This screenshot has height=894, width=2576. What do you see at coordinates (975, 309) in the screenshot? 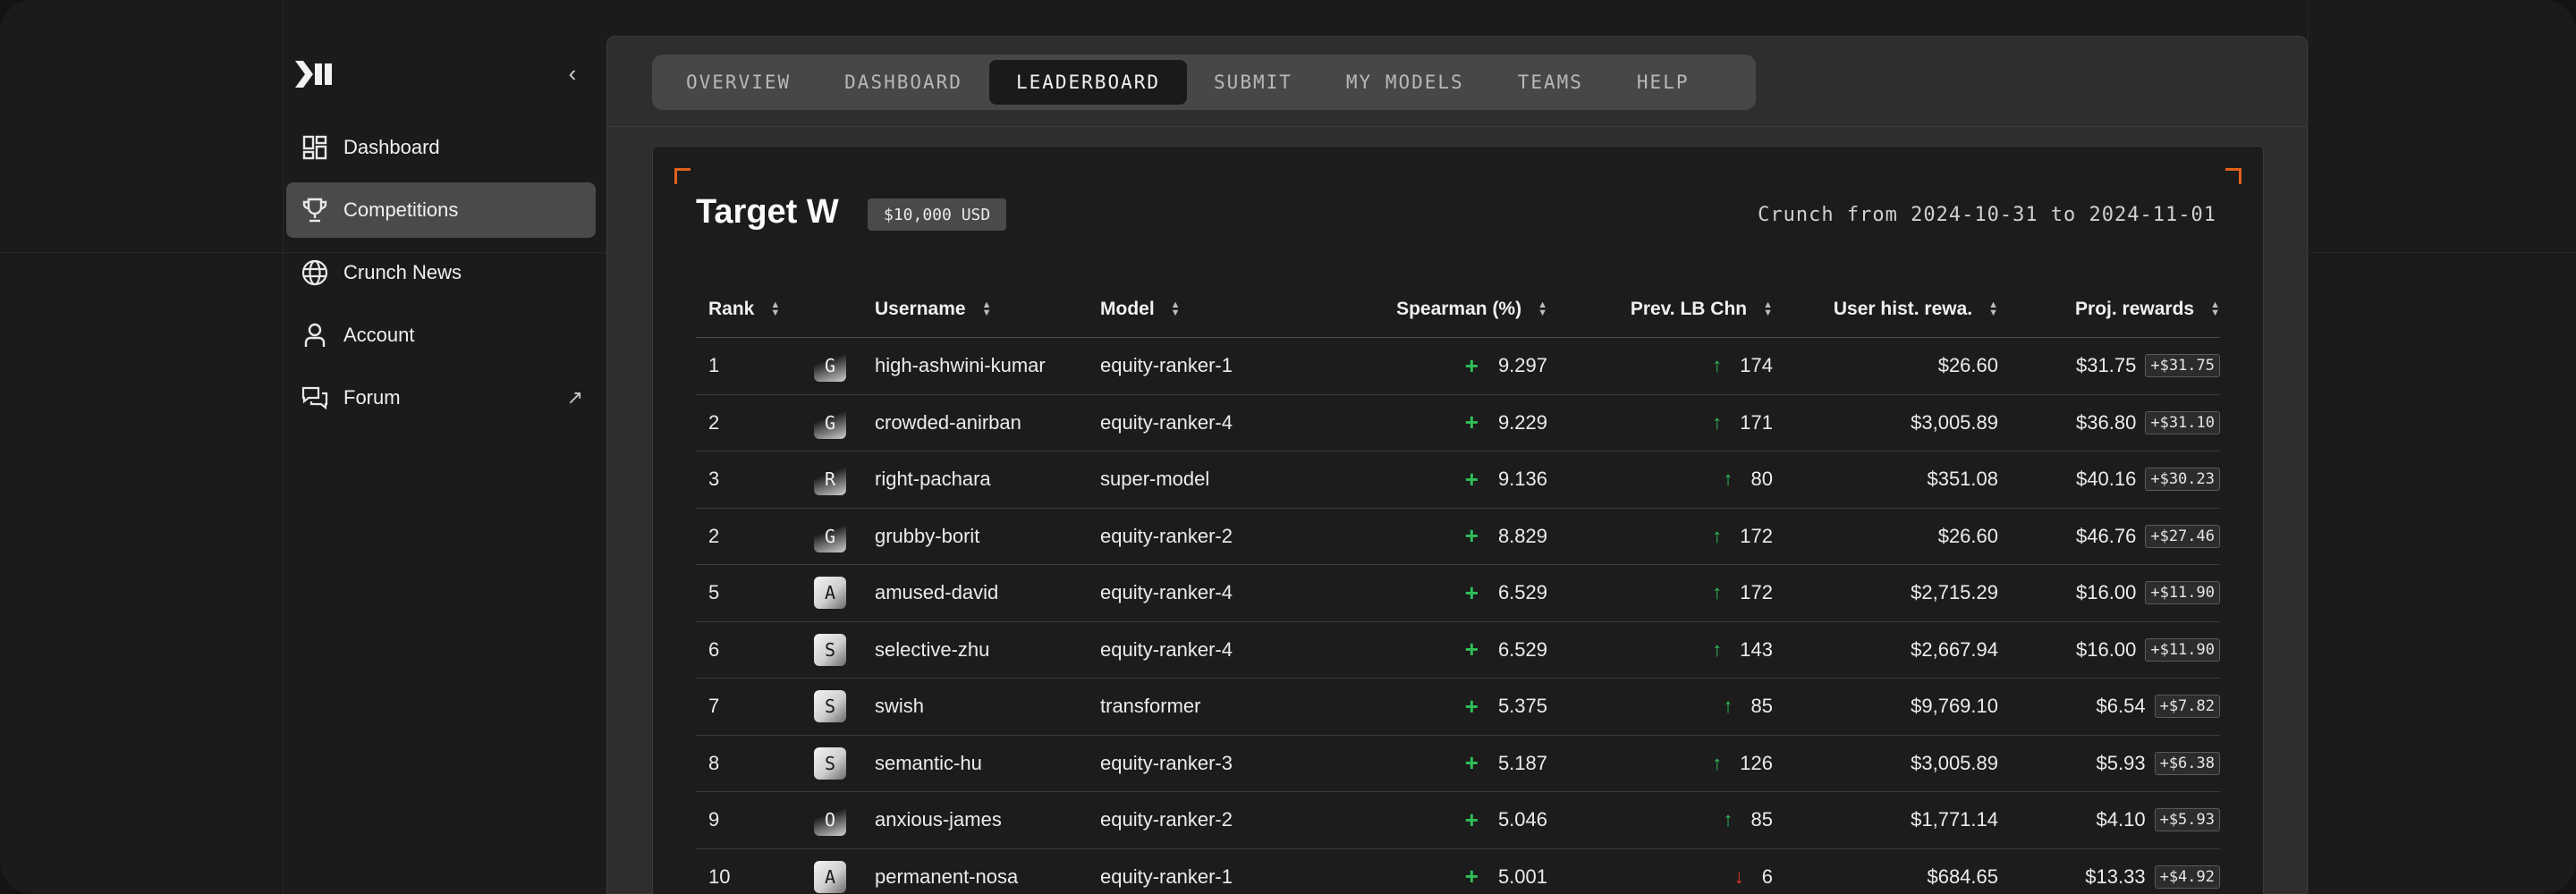
I see `column-header-username: Username ▲ ▼` at bounding box center [975, 309].